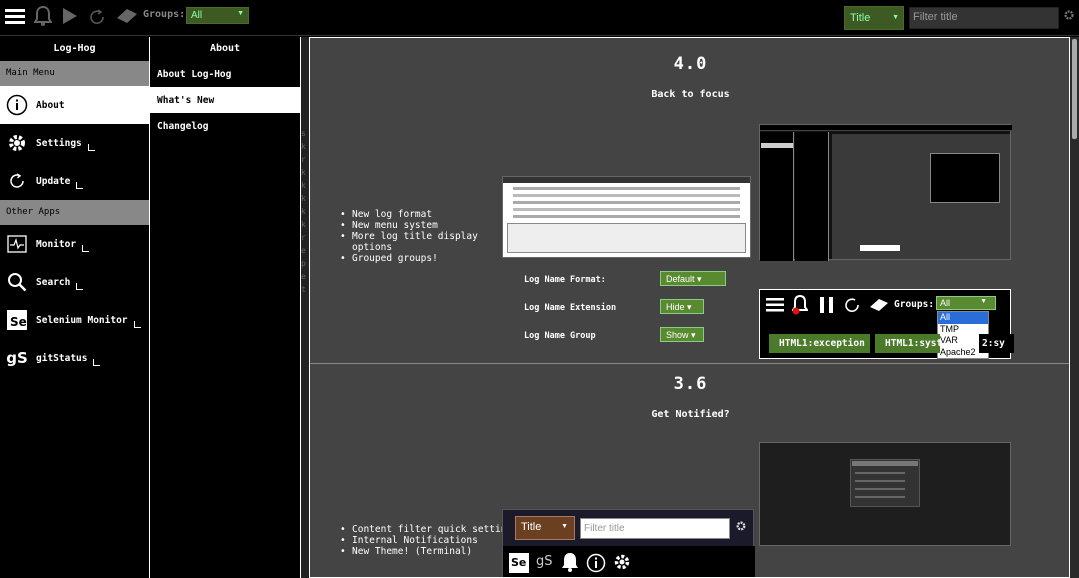 The height and width of the screenshot is (578, 1079). What do you see at coordinates (425, 258) in the screenshot?
I see `list-item: Grouped groups!` at bounding box center [425, 258].